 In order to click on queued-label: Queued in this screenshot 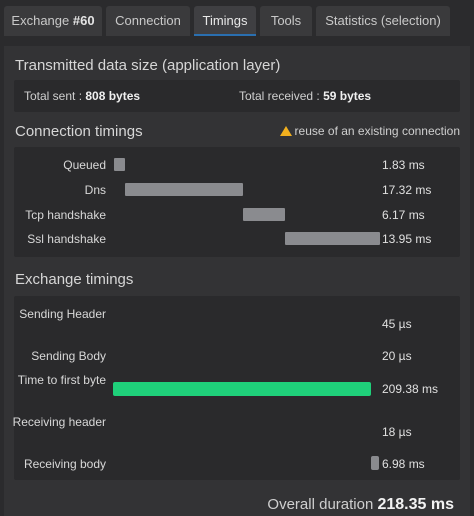, I will do `click(84, 165)`.